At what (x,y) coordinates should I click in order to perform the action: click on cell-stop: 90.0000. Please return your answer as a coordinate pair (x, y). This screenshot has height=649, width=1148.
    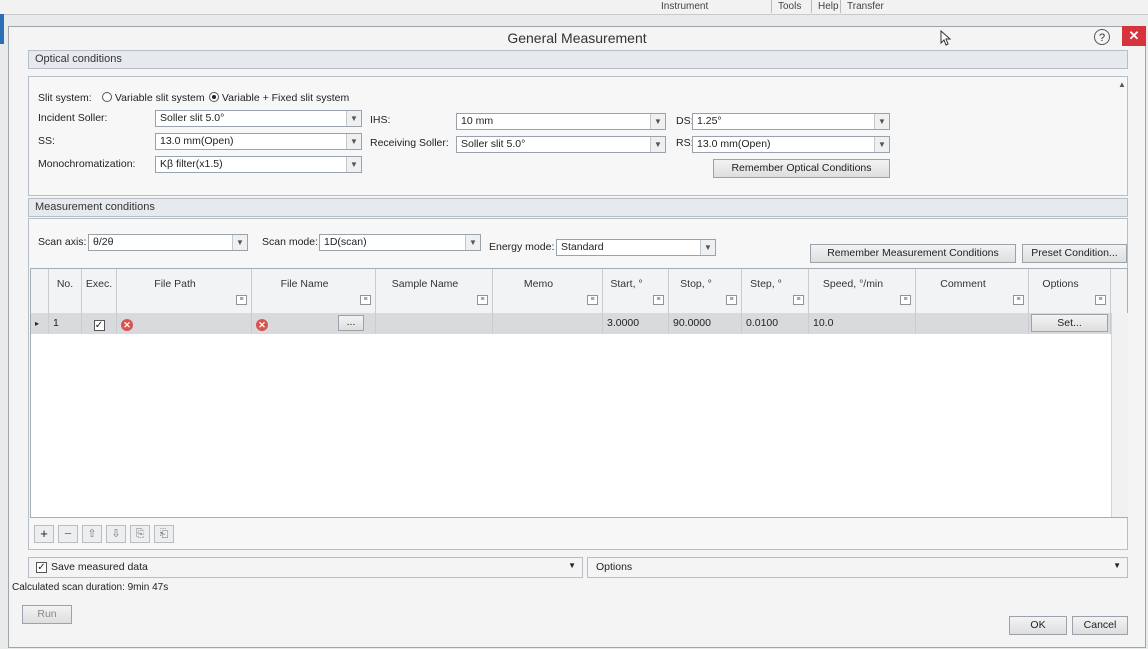
    Looking at the image, I should click on (705, 323).